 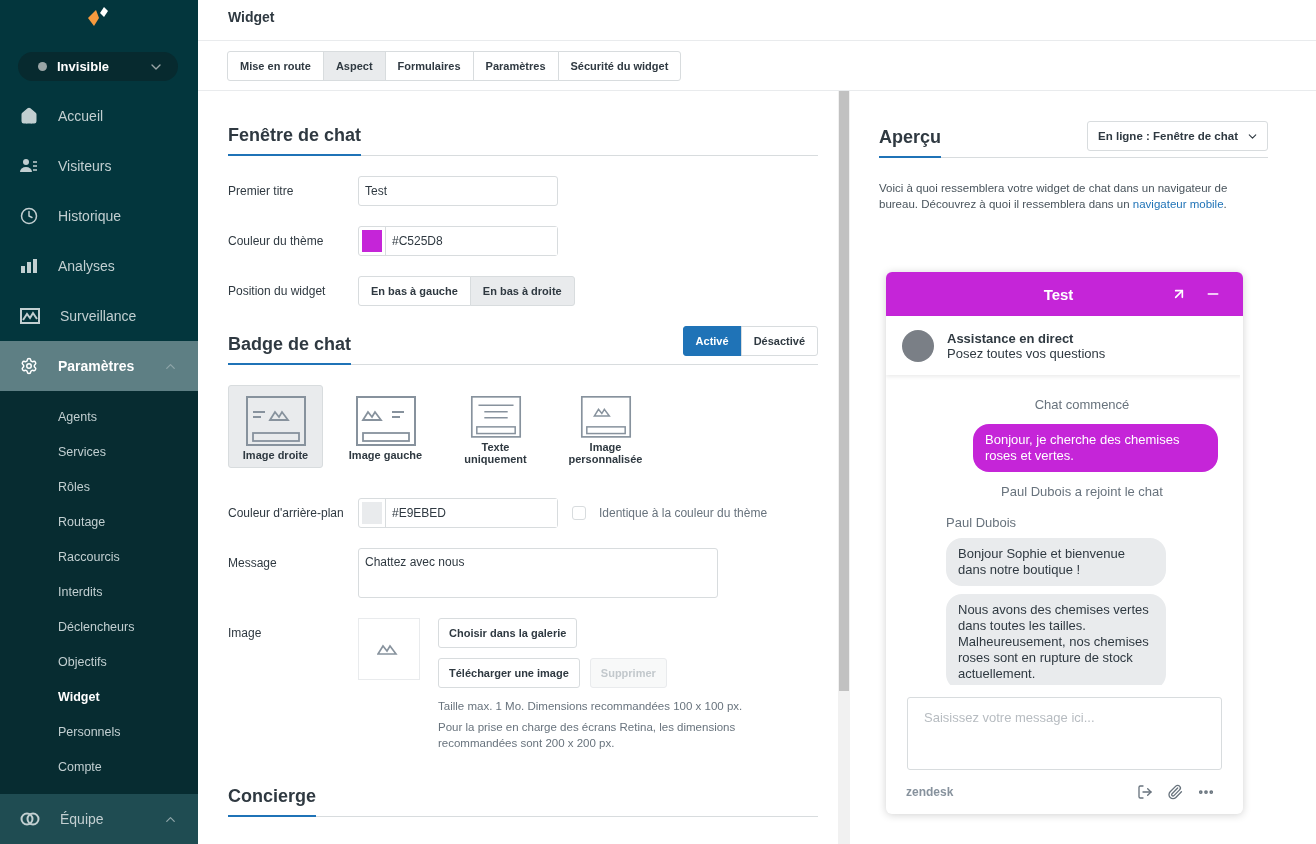 I want to click on segment-button: En bas à gauche, so click(x=414, y=291).